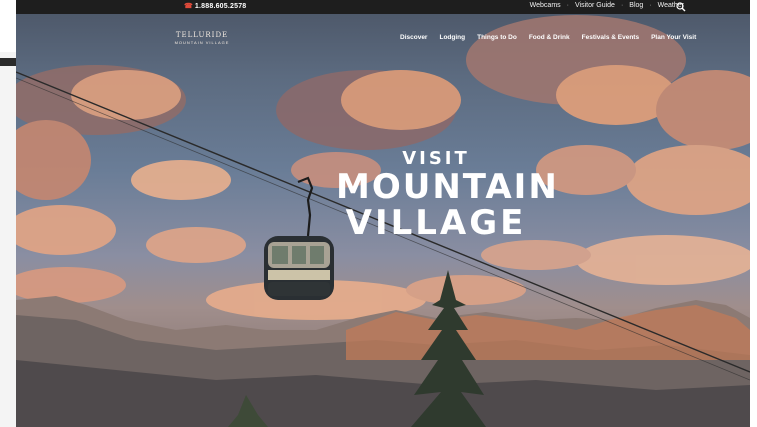 The width and height of the screenshot is (757, 427). Describe the element at coordinates (188, 6) in the screenshot. I see `phone-icon: ☎` at that location.